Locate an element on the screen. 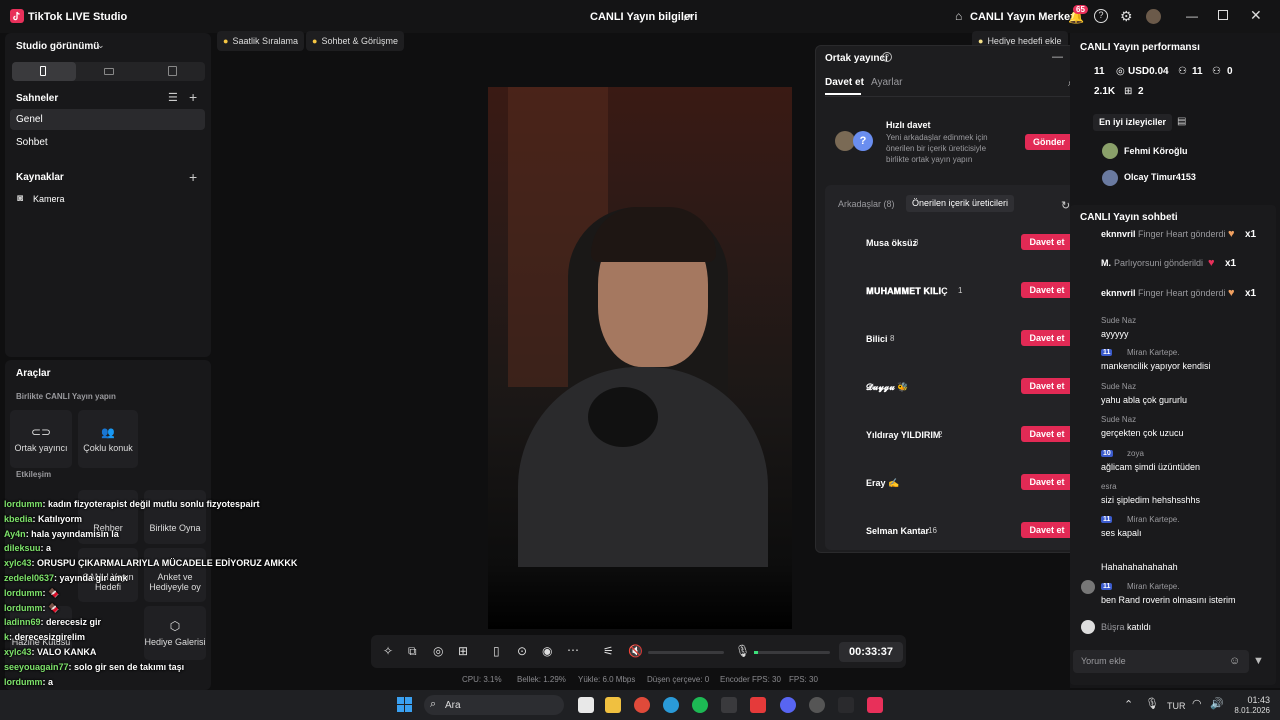 Image resolution: width=1280 pixels, height=720 pixels. scene-item-general: Genel is located at coordinates (29, 119).